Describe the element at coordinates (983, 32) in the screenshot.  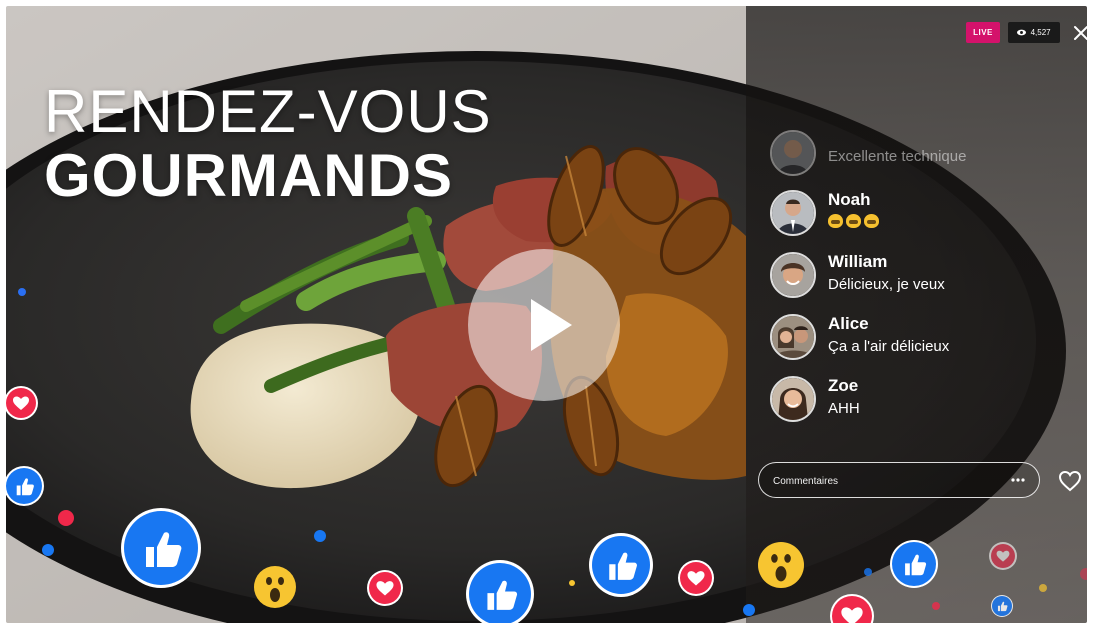
I see `live-badge: LIVE` at that location.